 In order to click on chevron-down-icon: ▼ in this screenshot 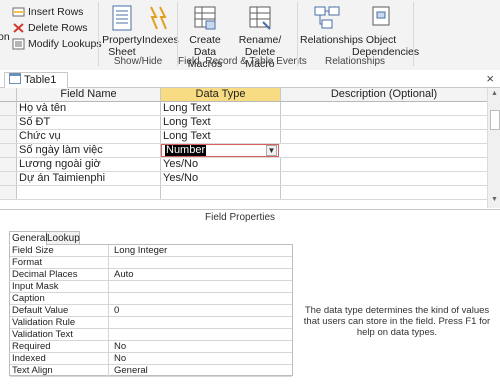, I will do `click(271, 150)`.